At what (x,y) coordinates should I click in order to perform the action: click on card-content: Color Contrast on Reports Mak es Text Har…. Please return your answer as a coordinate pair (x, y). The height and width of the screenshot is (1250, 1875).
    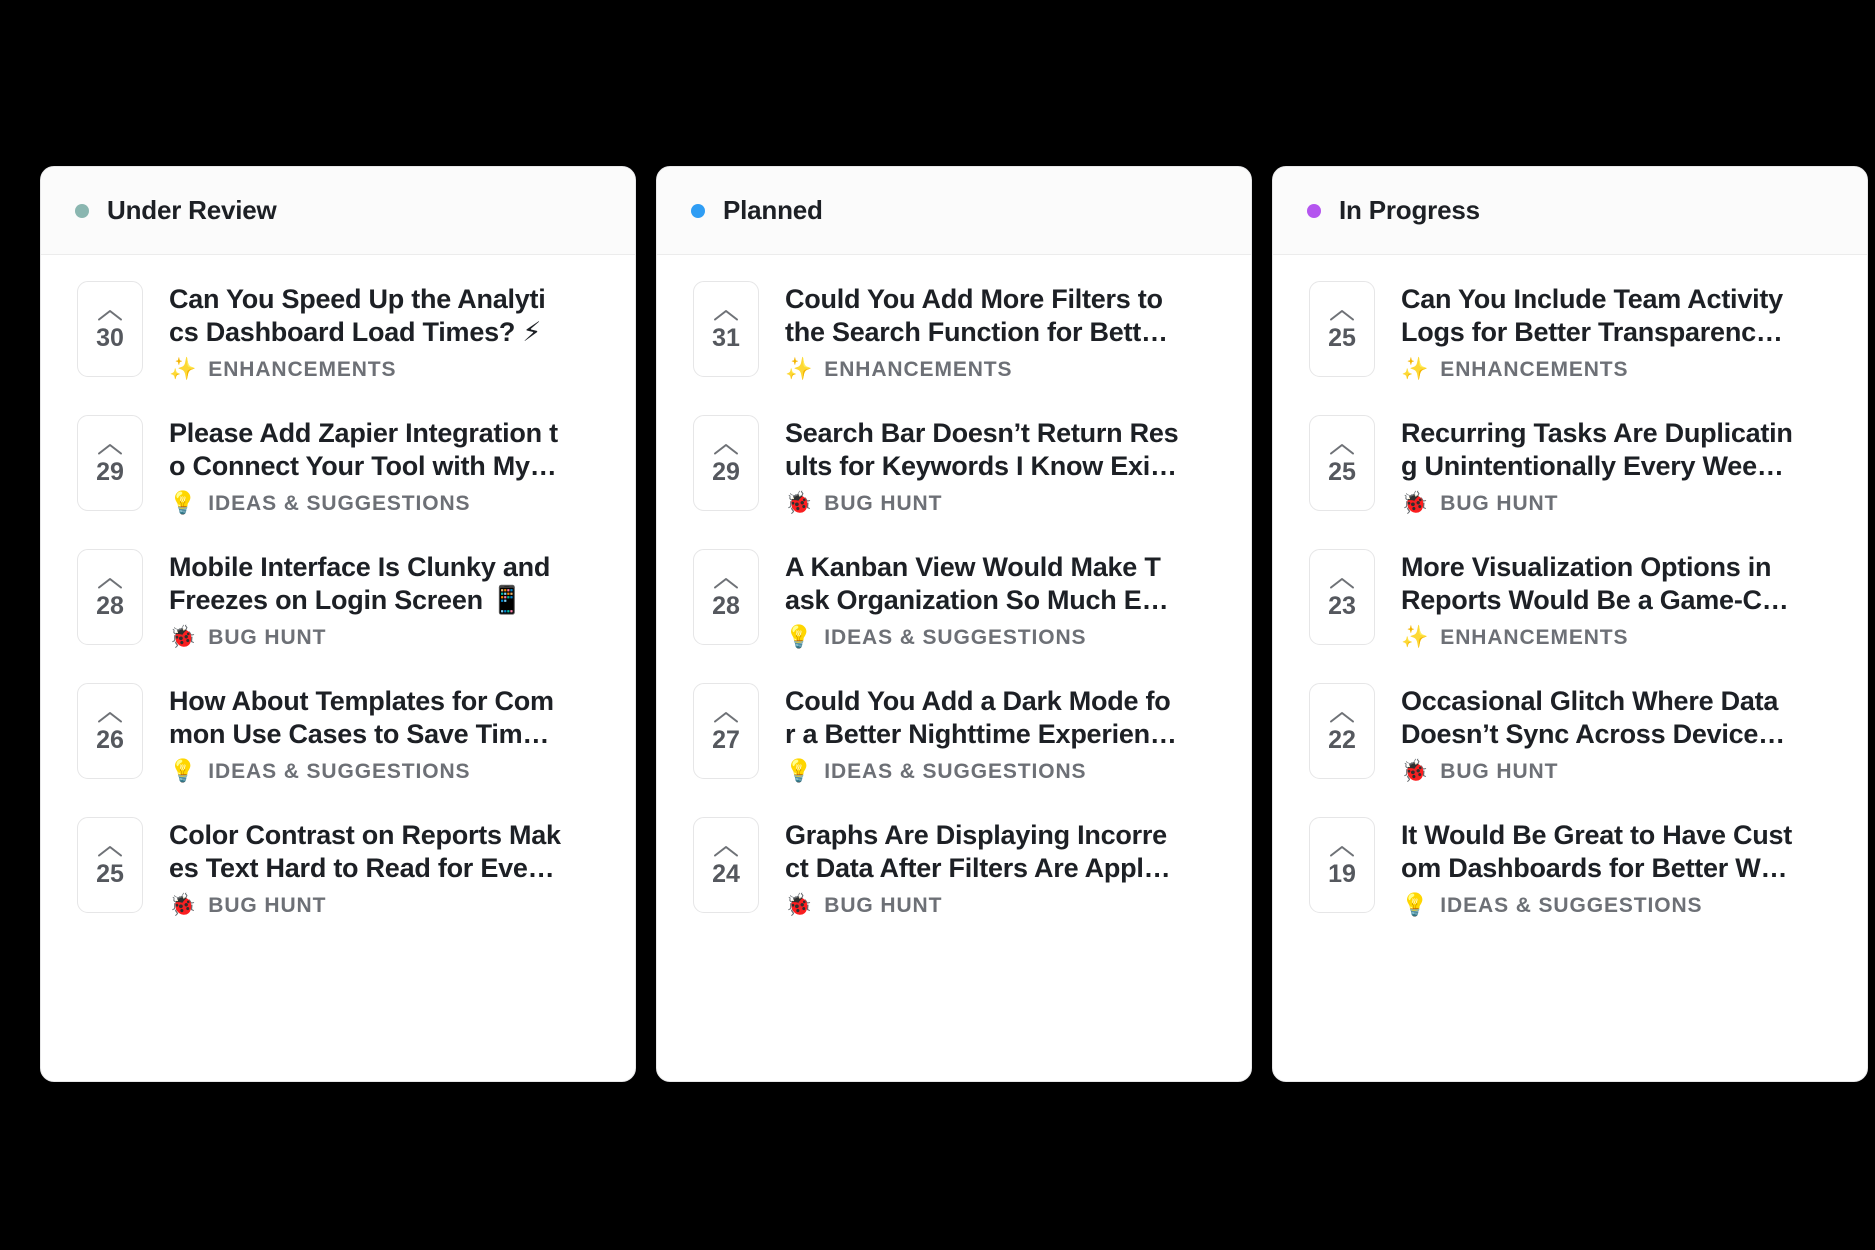
    Looking at the image, I should click on (402, 867).